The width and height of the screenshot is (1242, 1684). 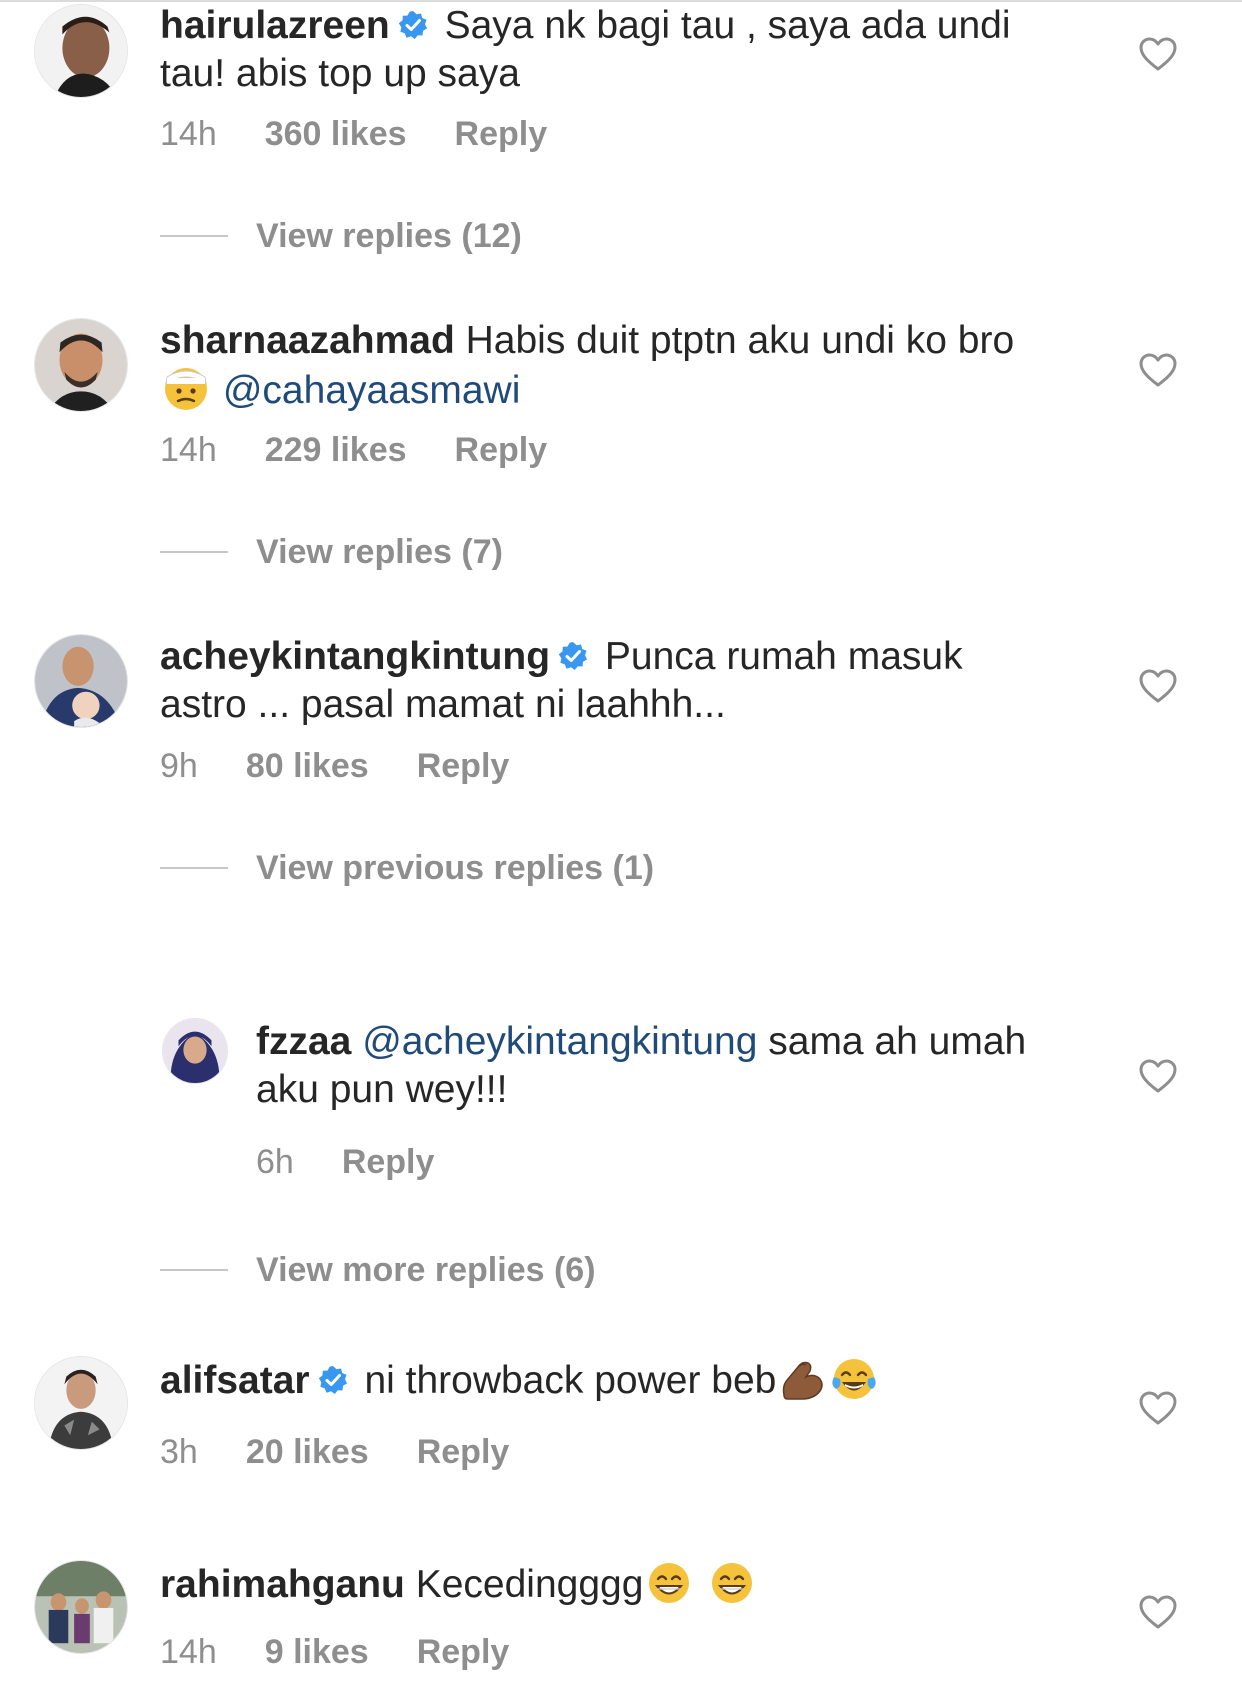 I want to click on mention-link: @cahayaasmawi, so click(x=372, y=390).